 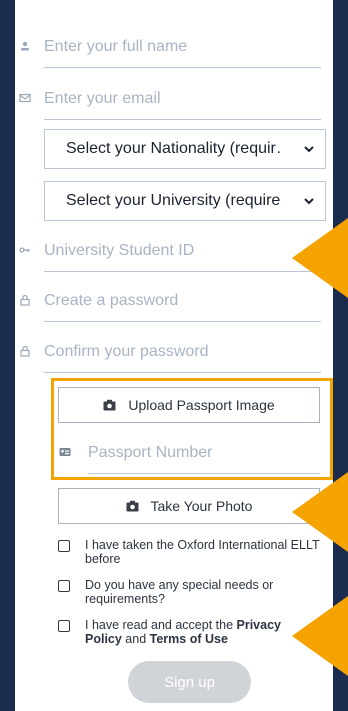 I want to click on passport-number-field: Passport Number, so click(x=189, y=453).